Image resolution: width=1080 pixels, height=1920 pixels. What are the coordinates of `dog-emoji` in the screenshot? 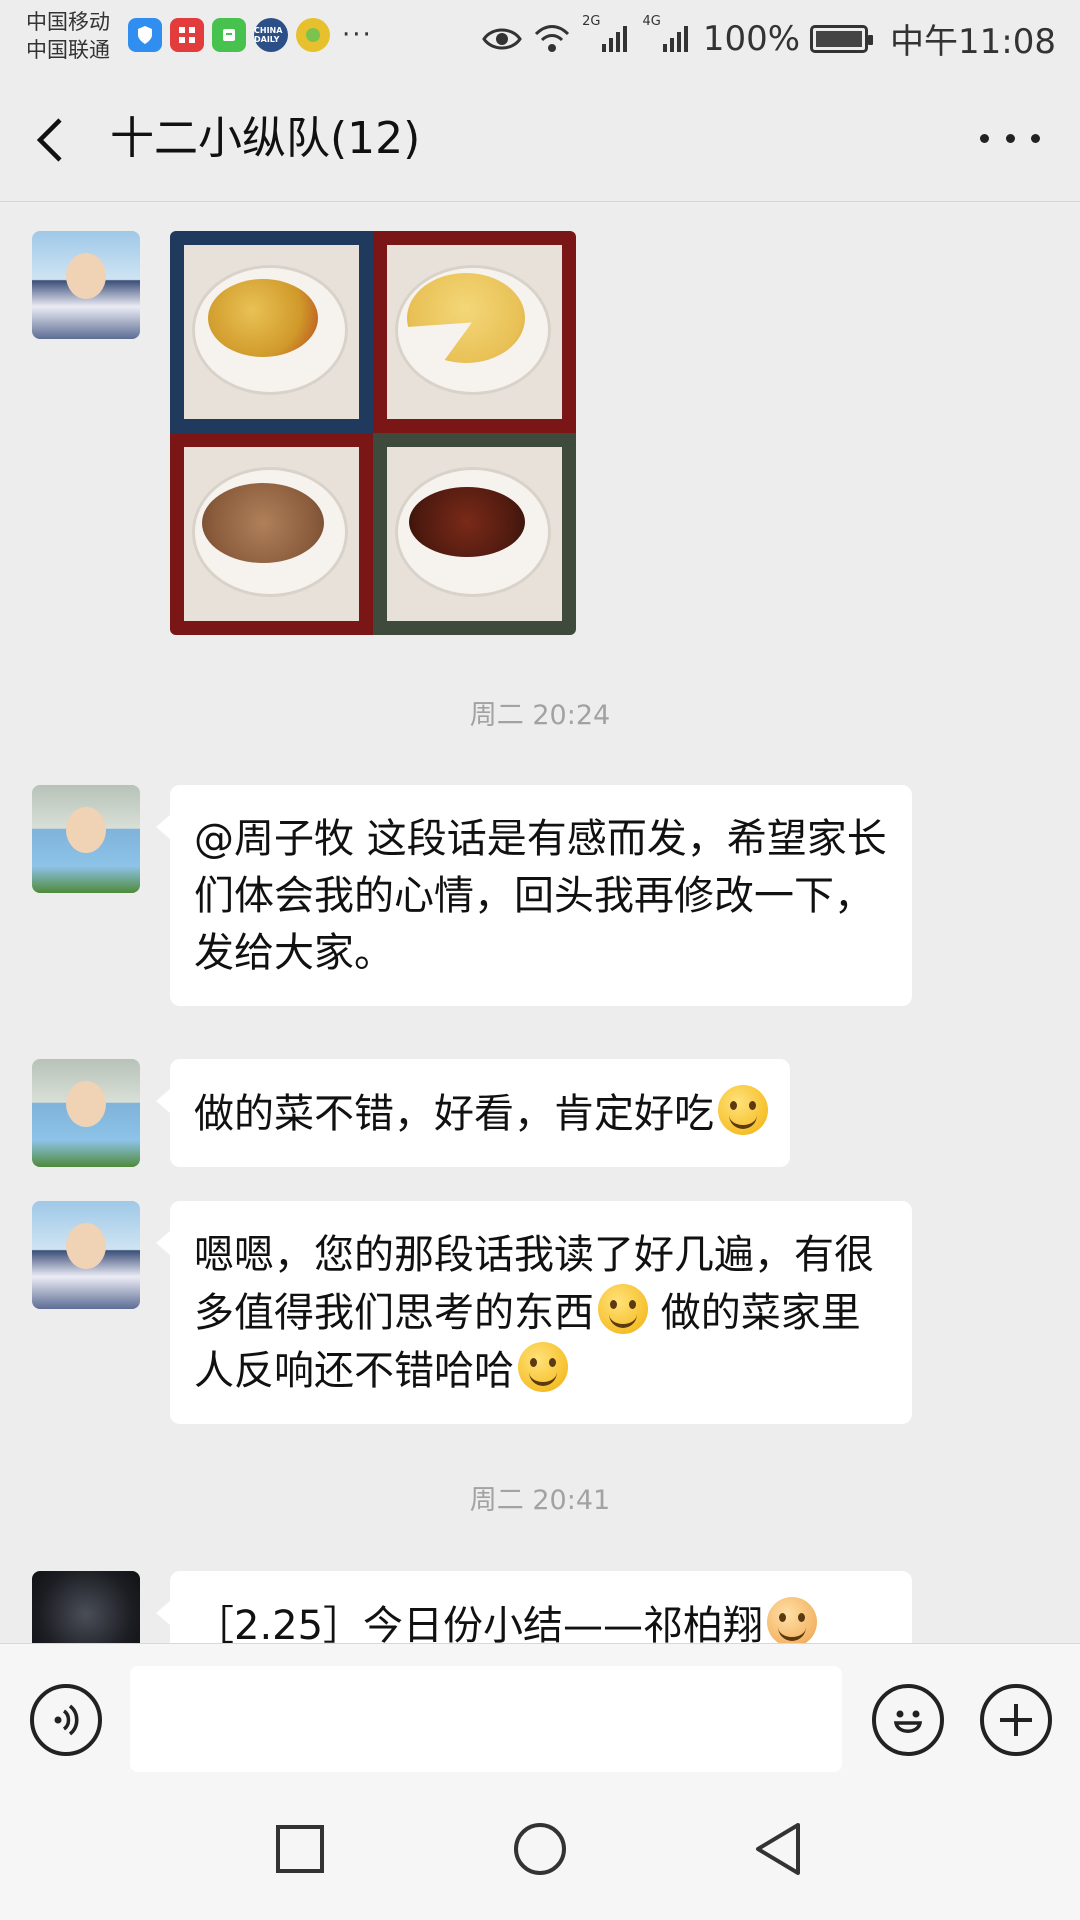 It's located at (792, 1620).